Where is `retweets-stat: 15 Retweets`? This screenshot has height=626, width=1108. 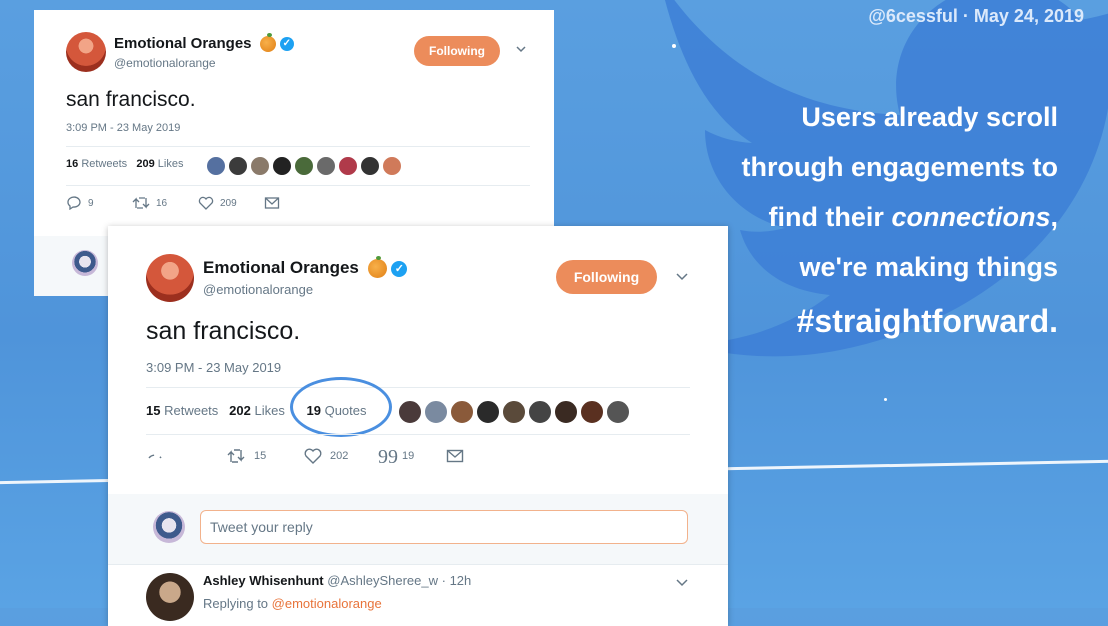 retweets-stat: 15 Retweets is located at coordinates (182, 410).